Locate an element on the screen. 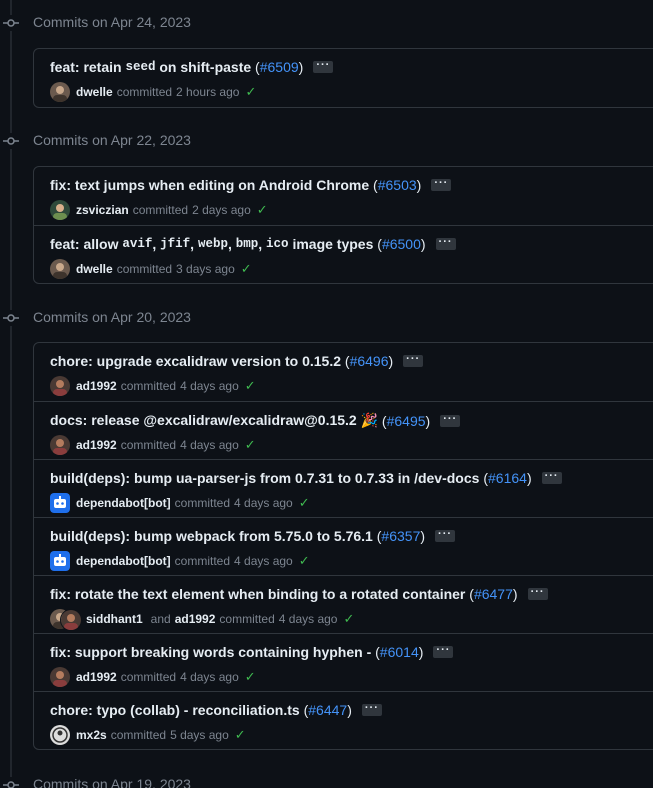 The height and width of the screenshot is (788, 653). commit-time: 3 days ago is located at coordinates (205, 269).